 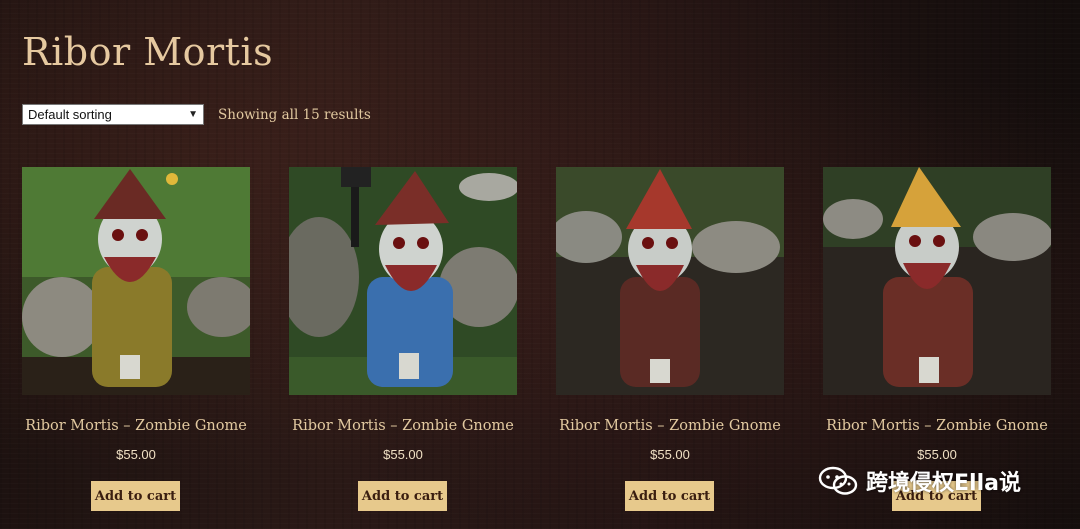 I want to click on result-count: Showing all 15 results, so click(x=294, y=114).